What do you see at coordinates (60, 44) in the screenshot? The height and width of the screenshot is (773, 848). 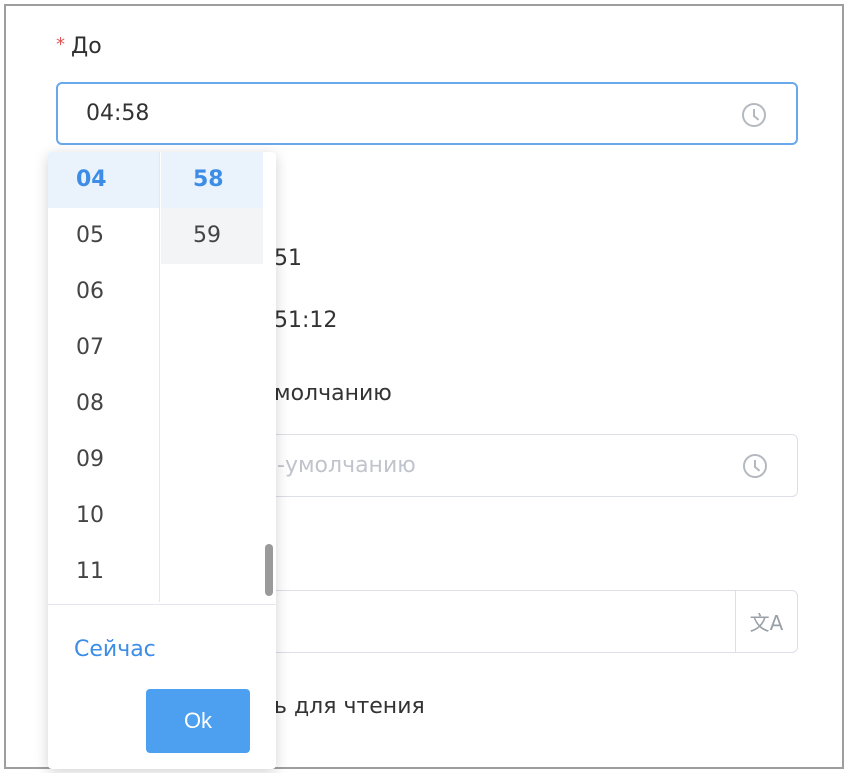 I see `required-mark: *` at bounding box center [60, 44].